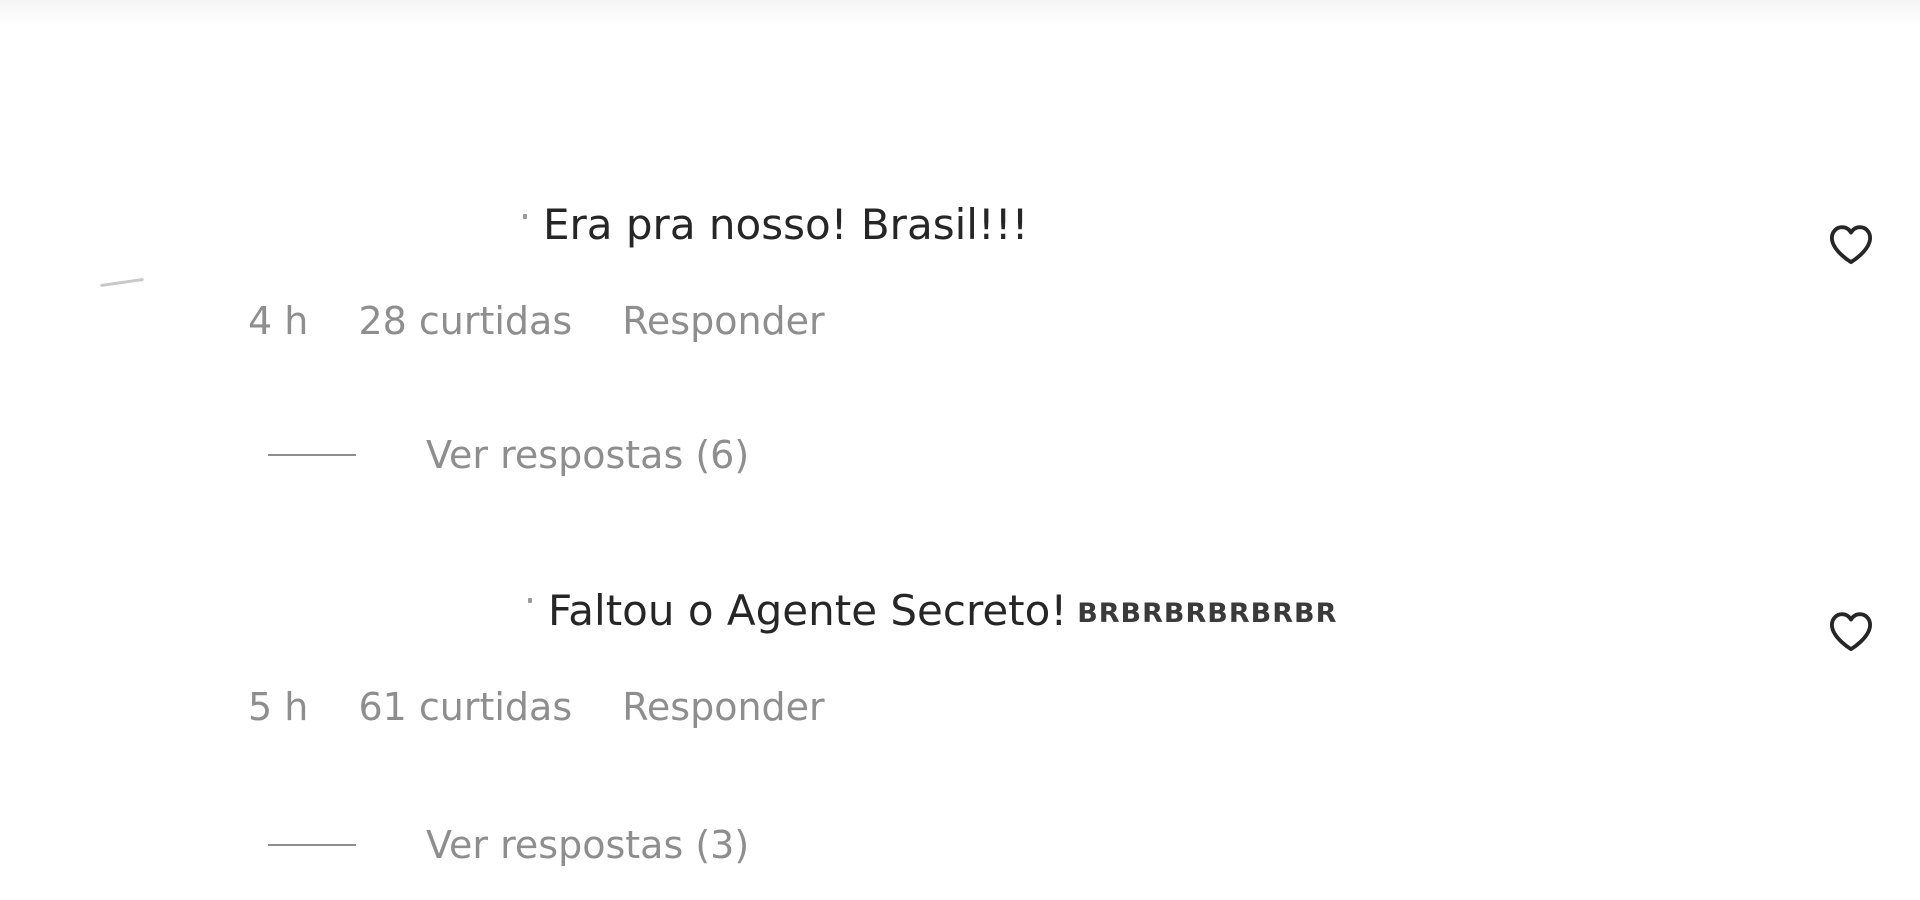 The width and height of the screenshot is (1920, 900). I want to click on comment-meta: 4 h 28 curtidas Responder, so click(536, 321).